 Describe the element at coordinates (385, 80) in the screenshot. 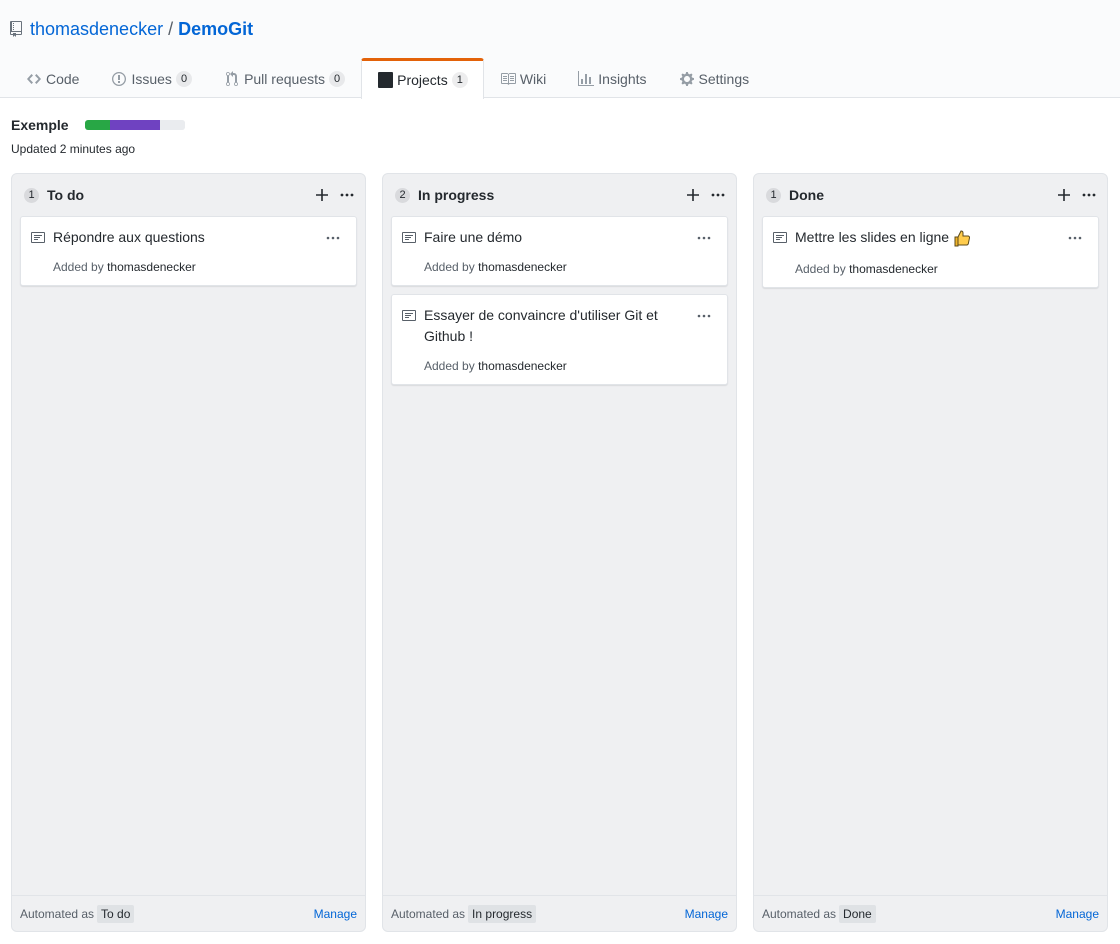

I see `project-icon` at that location.